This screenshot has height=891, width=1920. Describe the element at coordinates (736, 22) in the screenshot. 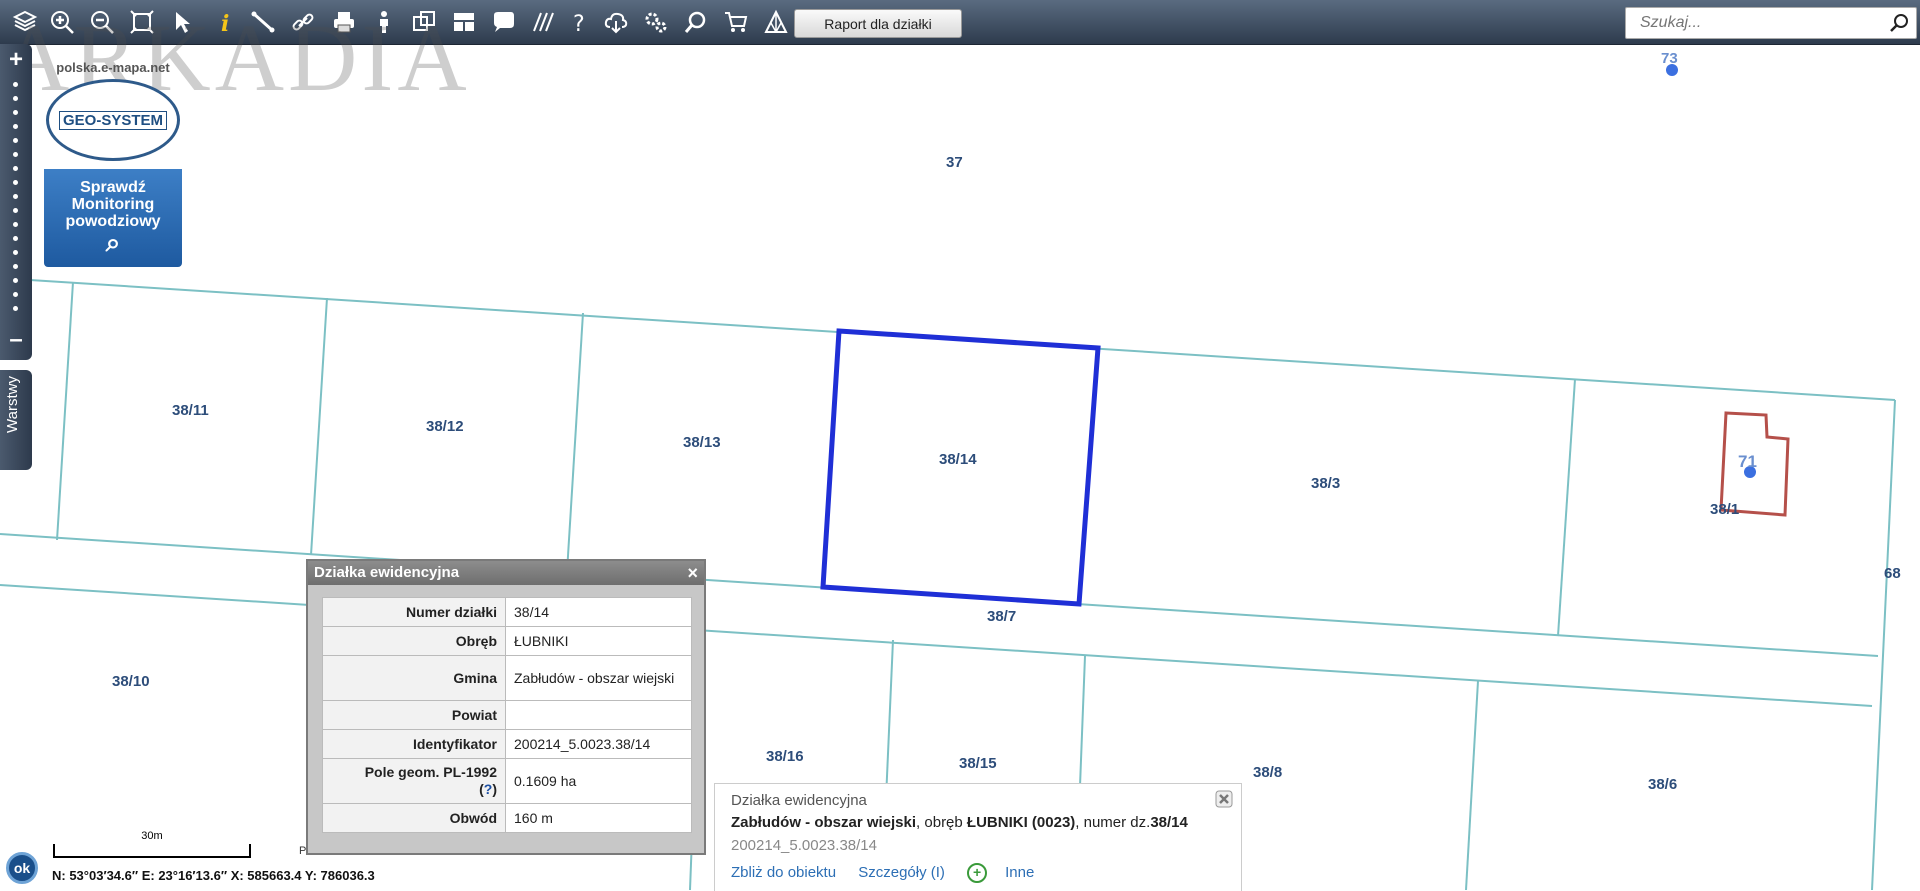

I see `shopping-cart-icon` at that location.